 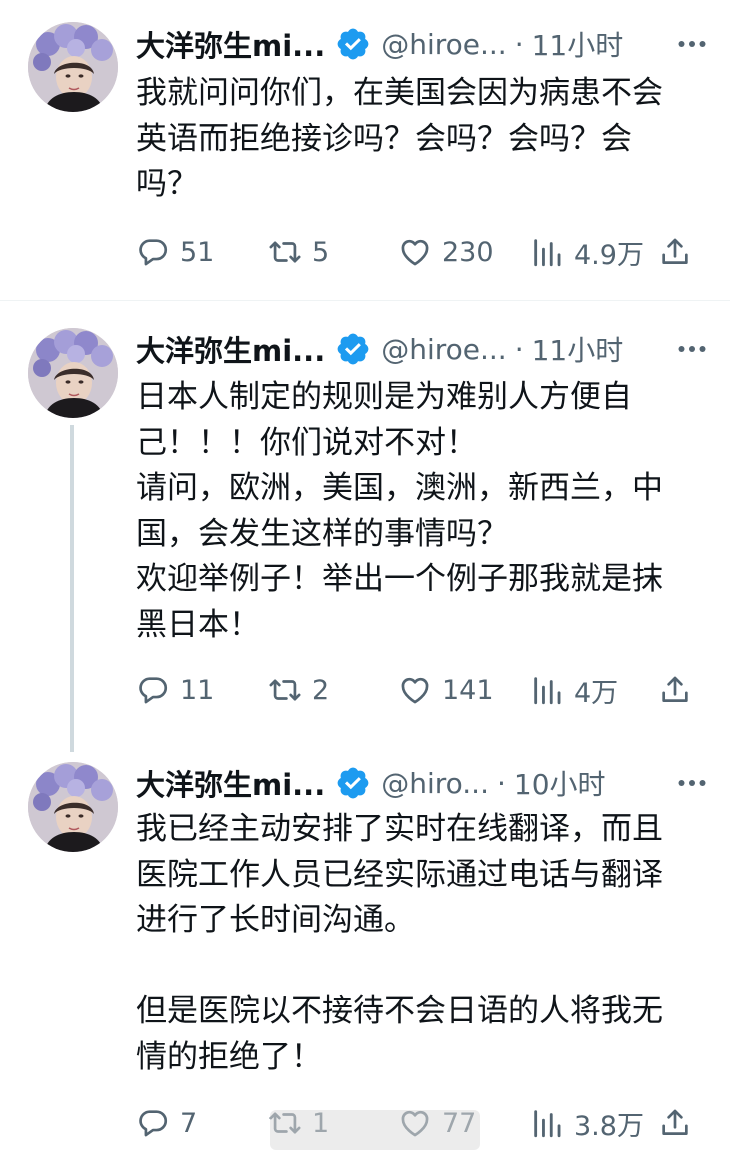 I want to click on watermark-overlay, so click(x=375, y=1130).